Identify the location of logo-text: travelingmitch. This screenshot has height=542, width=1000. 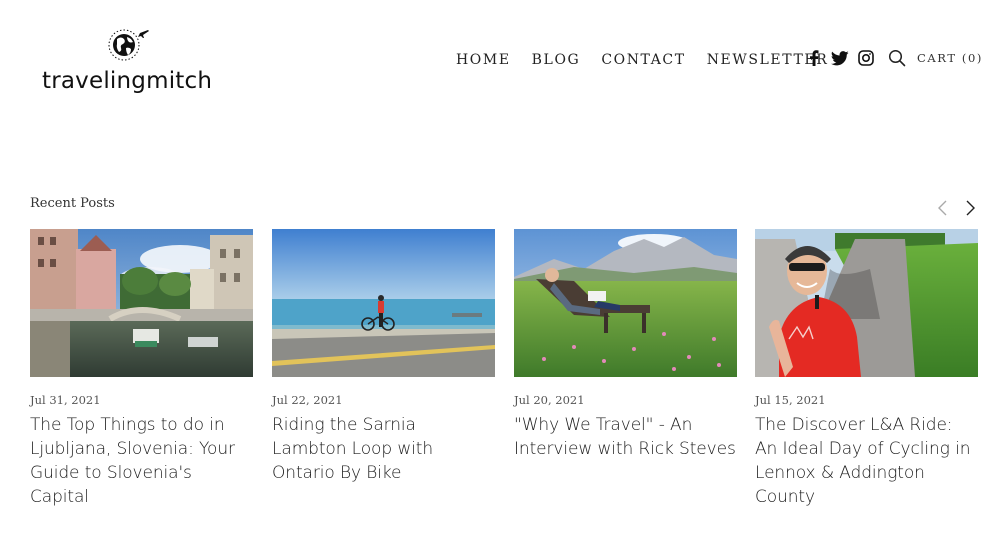
(127, 81).